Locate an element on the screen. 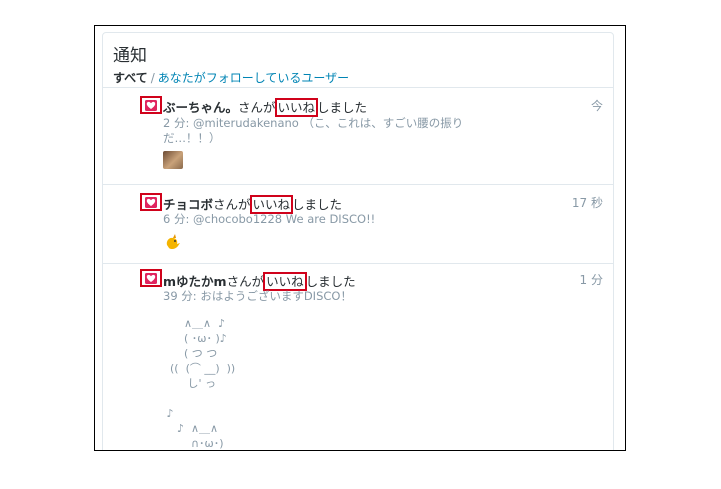 The image size is (721, 489). like-word-highlight: いいね is located at coordinates (296, 107).